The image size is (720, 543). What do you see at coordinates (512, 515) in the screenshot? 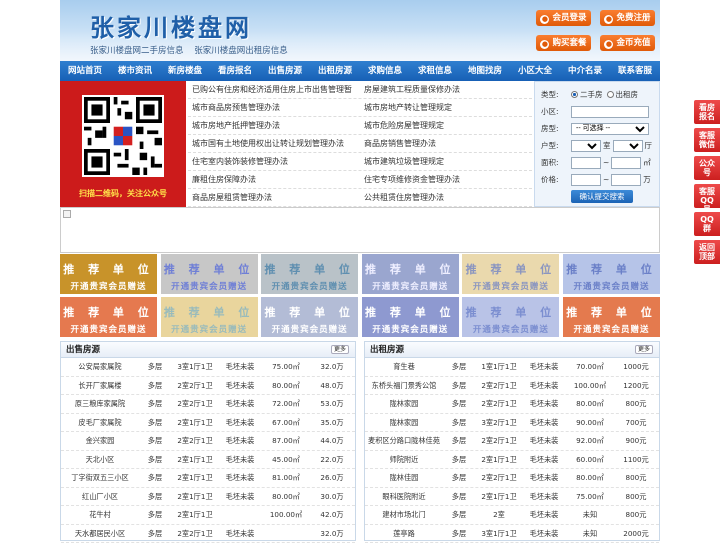
I see `listing-row: 建材市场北门多层2室毛坯未装未知800元` at bounding box center [512, 515].